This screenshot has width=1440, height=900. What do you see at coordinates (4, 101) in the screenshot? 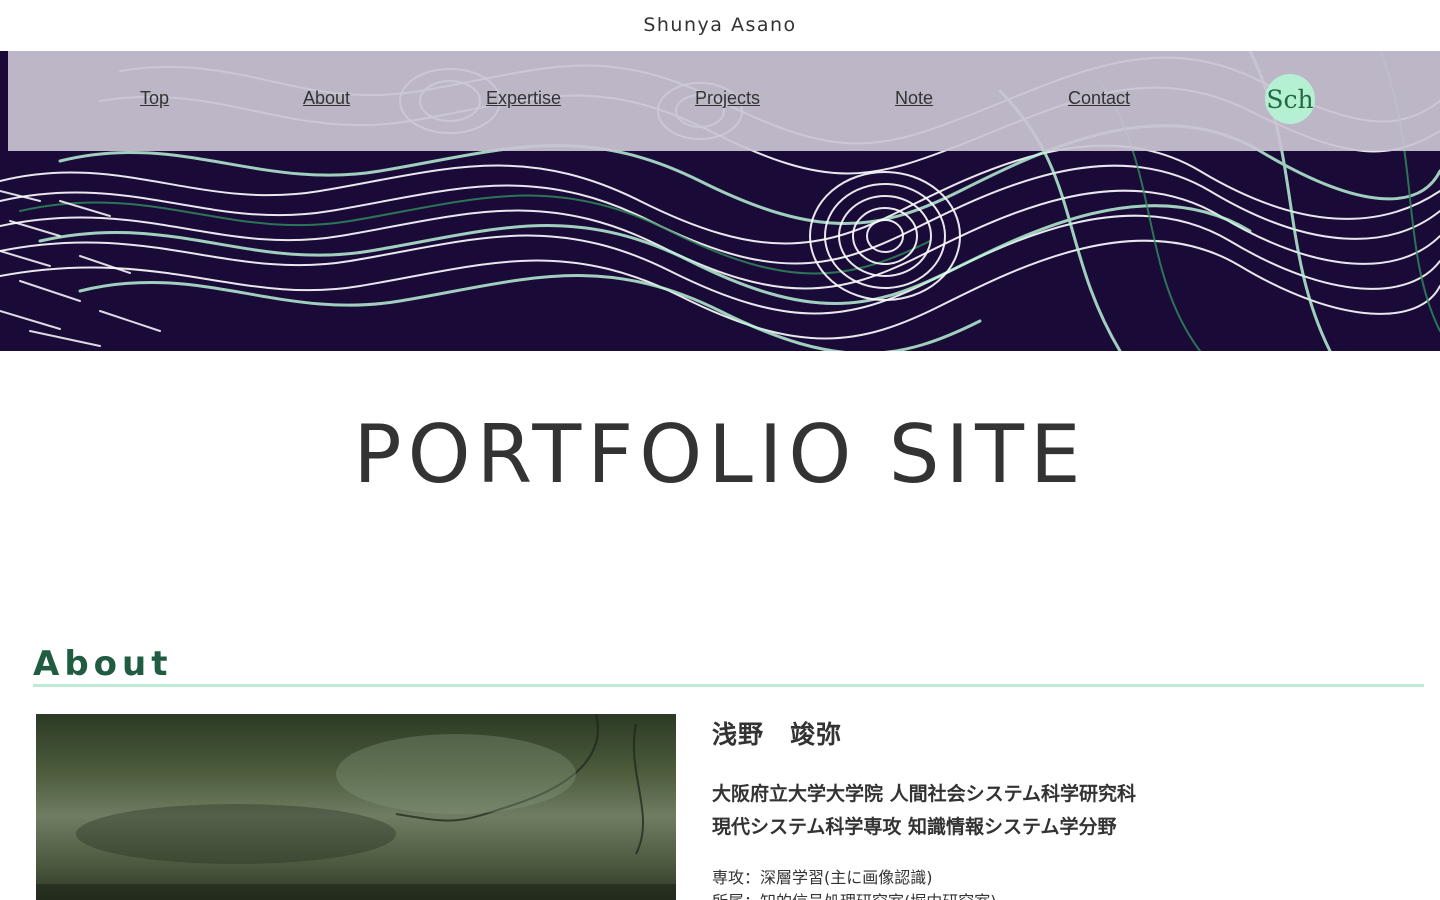
I see `nav-left-edge` at bounding box center [4, 101].